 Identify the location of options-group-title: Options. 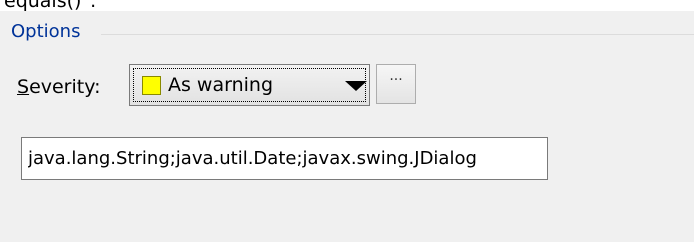
(49, 32).